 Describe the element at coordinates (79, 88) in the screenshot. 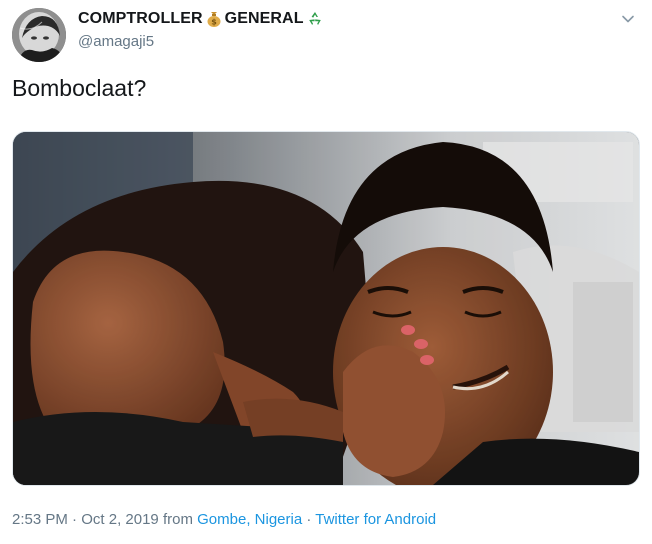

I see `tweet-text: Bomboclaat?` at that location.